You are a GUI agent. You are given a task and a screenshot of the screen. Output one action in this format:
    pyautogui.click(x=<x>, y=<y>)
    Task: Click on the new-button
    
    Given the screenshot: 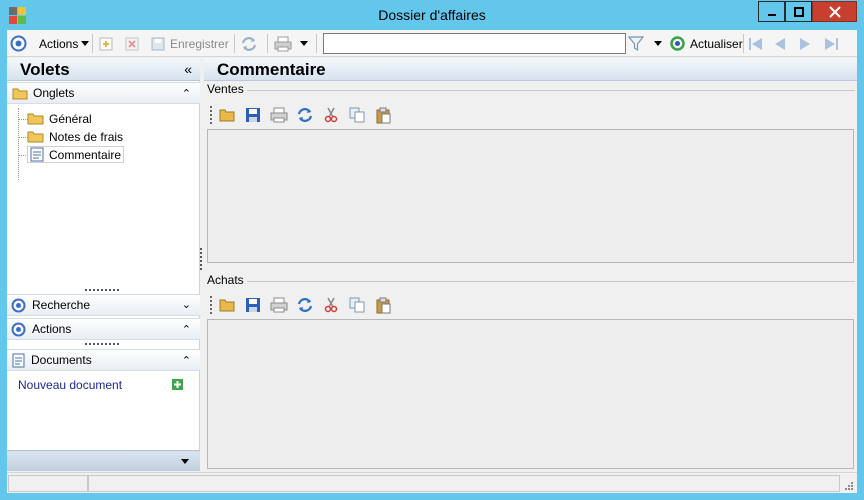 What is the action you would take?
    pyautogui.click(x=106, y=43)
    